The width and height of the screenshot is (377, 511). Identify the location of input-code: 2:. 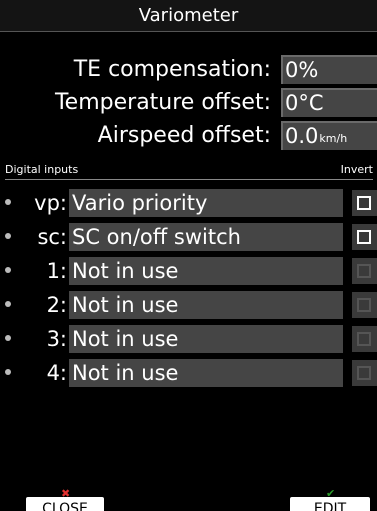
(56, 305).